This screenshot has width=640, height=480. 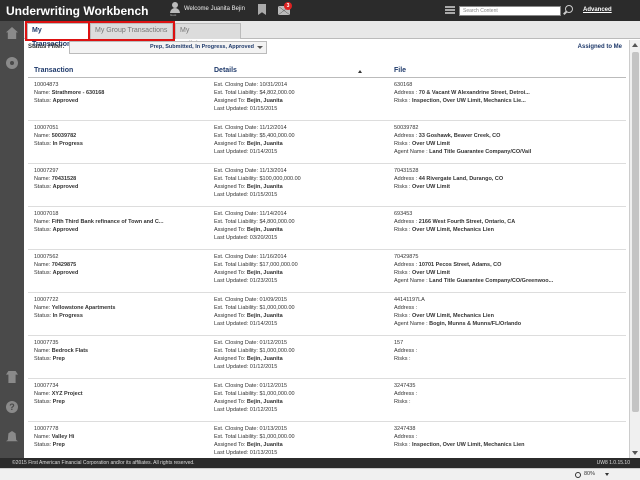 I want to click on cell-line: Last Updated: 01/13/2015, so click(x=246, y=453).